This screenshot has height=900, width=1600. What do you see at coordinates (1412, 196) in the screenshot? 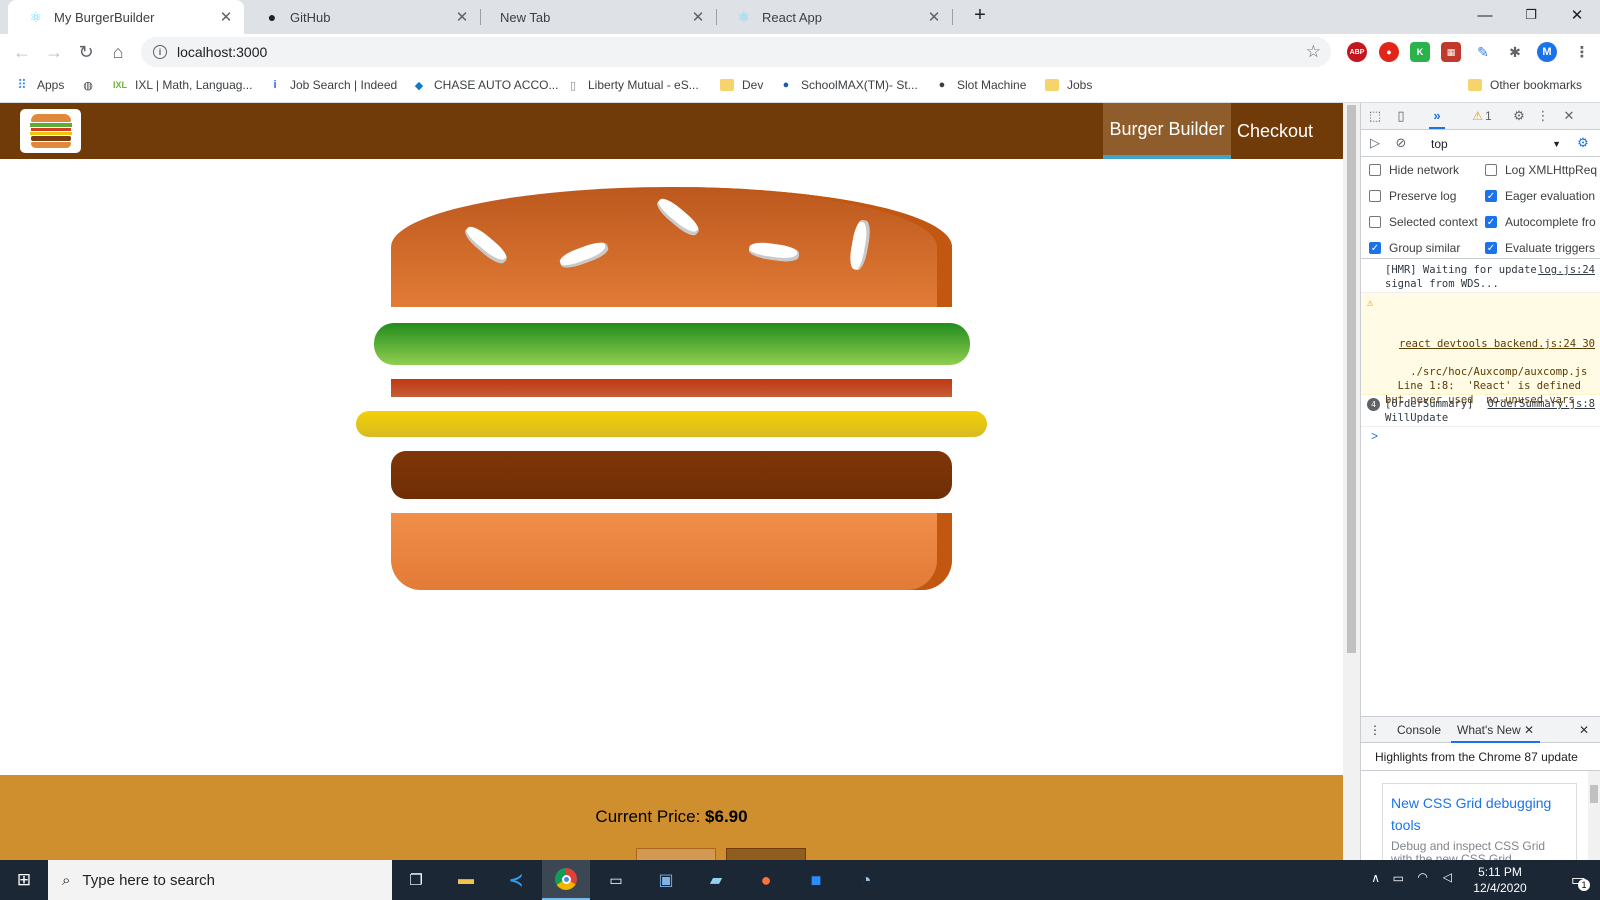
I see `option-preserve-log: Preserve log` at bounding box center [1412, 196].